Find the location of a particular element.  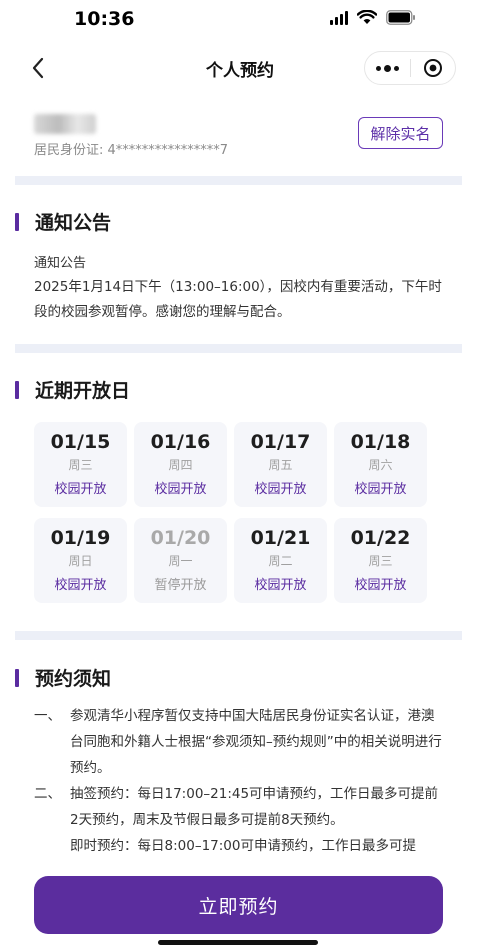

date-card-weekday: 周五 is located at coordinates (280, 465).